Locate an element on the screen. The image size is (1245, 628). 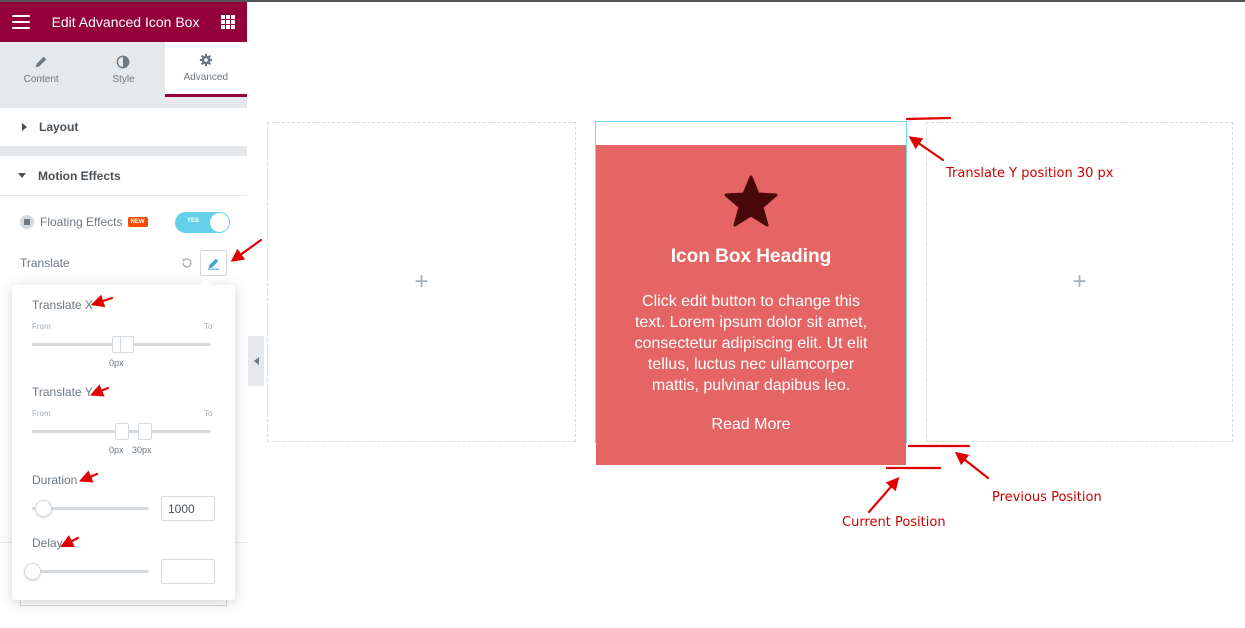
hamburger-menu-icon is located at coordinates (21, 22).